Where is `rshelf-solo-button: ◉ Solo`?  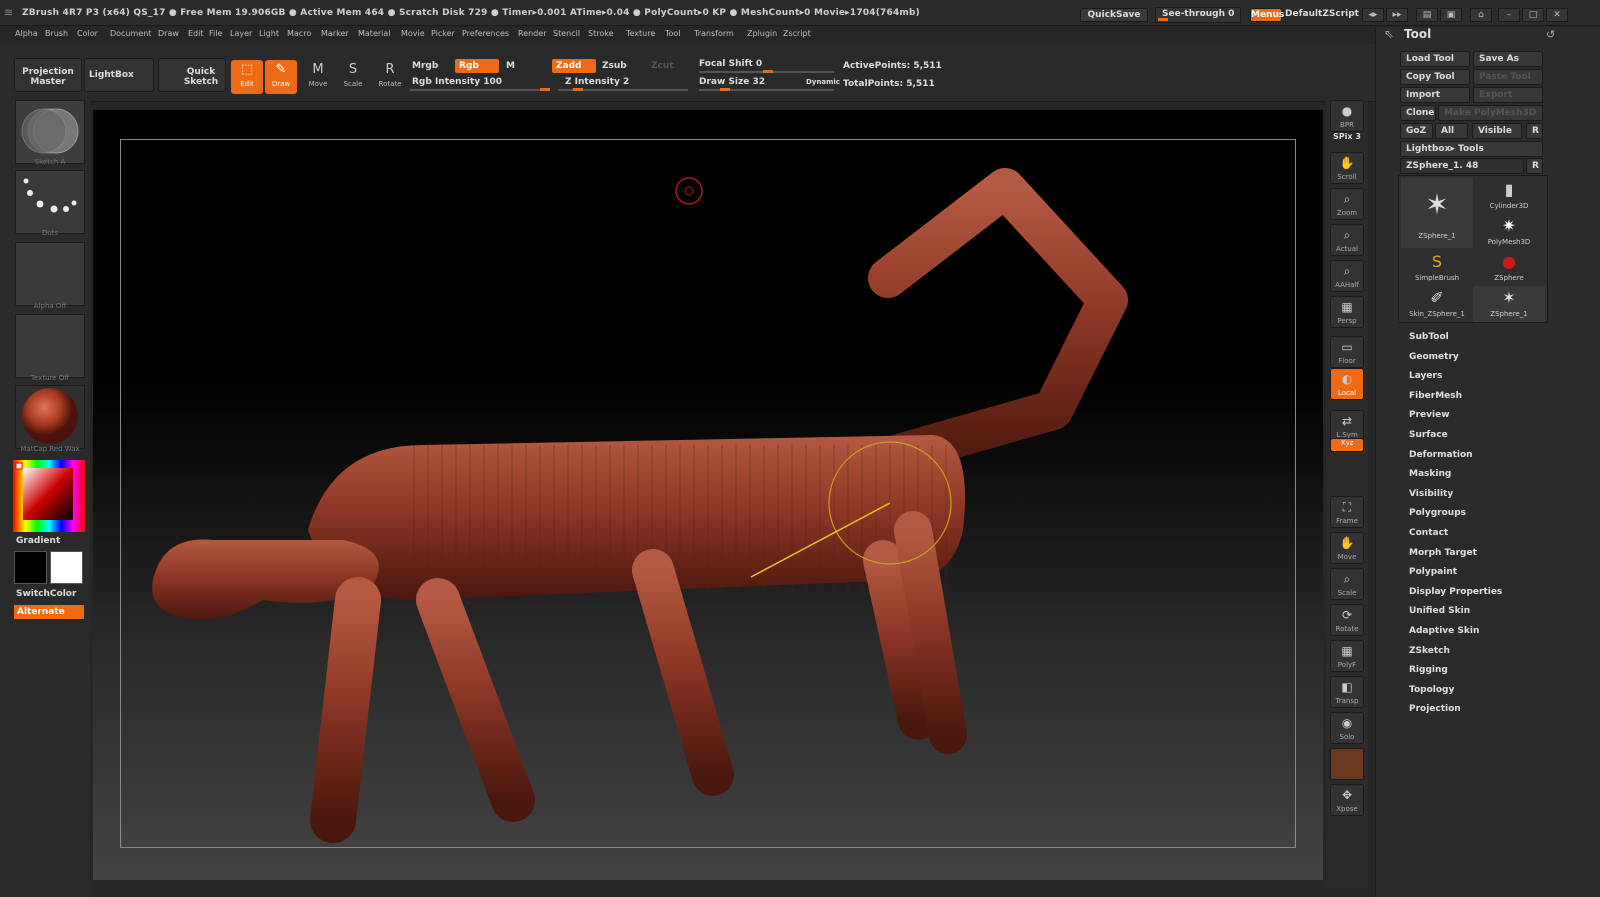
rshelf-solo-button: ◉ Solo is located at coordinates (1347, 728).